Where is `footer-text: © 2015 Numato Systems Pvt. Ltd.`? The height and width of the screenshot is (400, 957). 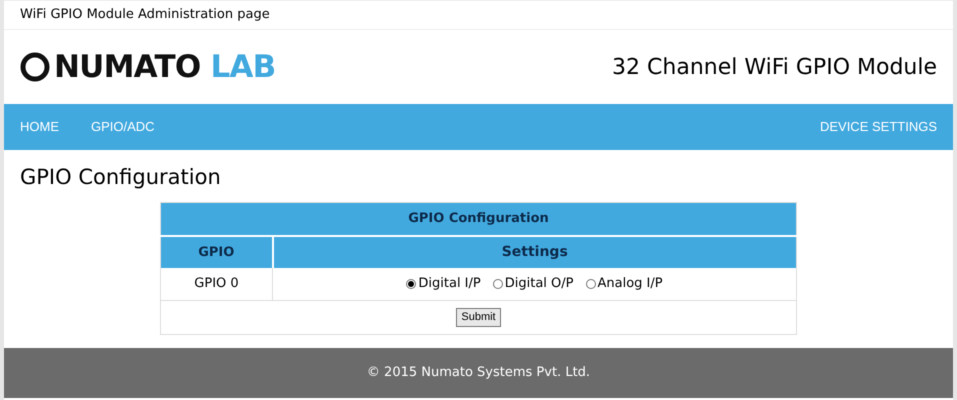 footer-text: © 2015 Numato Systems Pvt. Ltd. is located at coordinates (478, 373).